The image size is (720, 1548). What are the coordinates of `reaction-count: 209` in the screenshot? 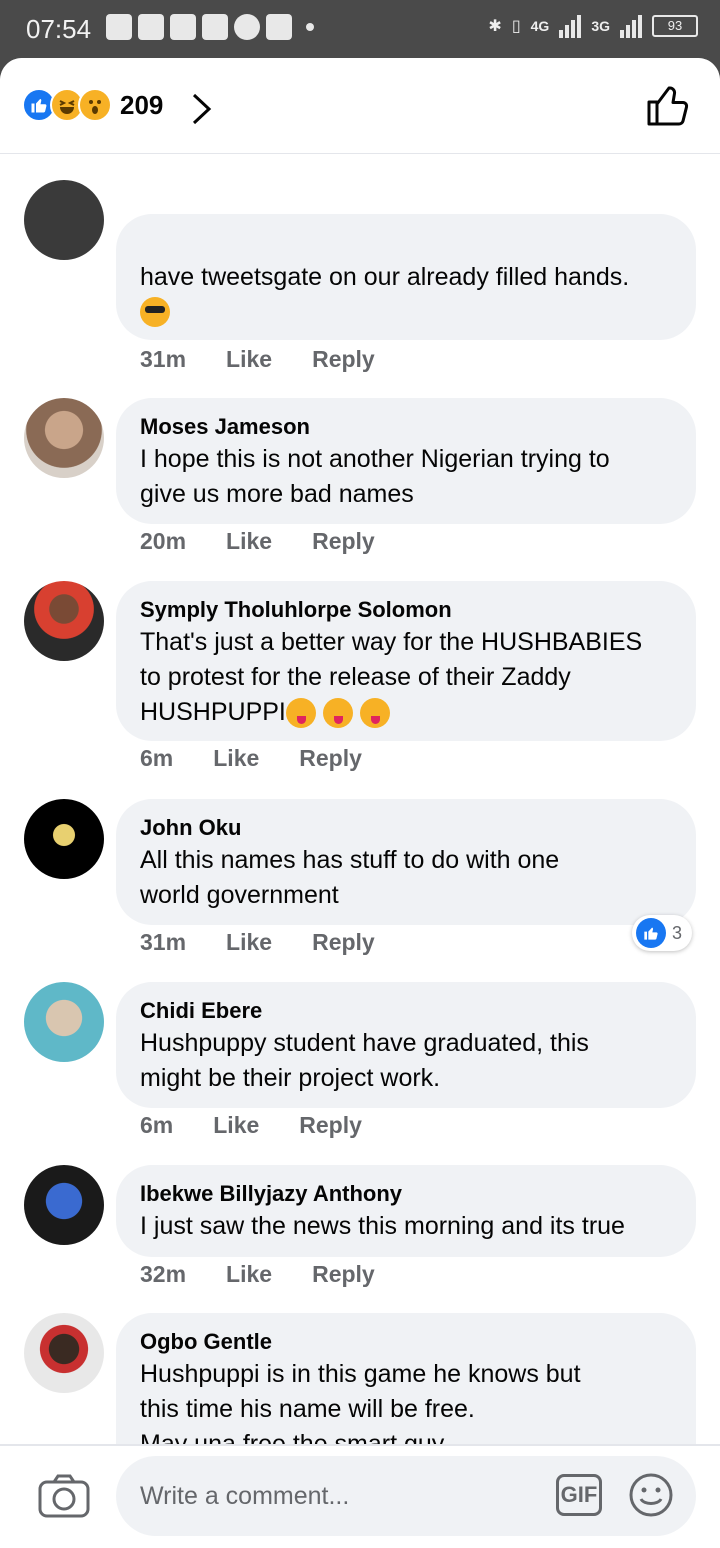 It's located at (142, 104).